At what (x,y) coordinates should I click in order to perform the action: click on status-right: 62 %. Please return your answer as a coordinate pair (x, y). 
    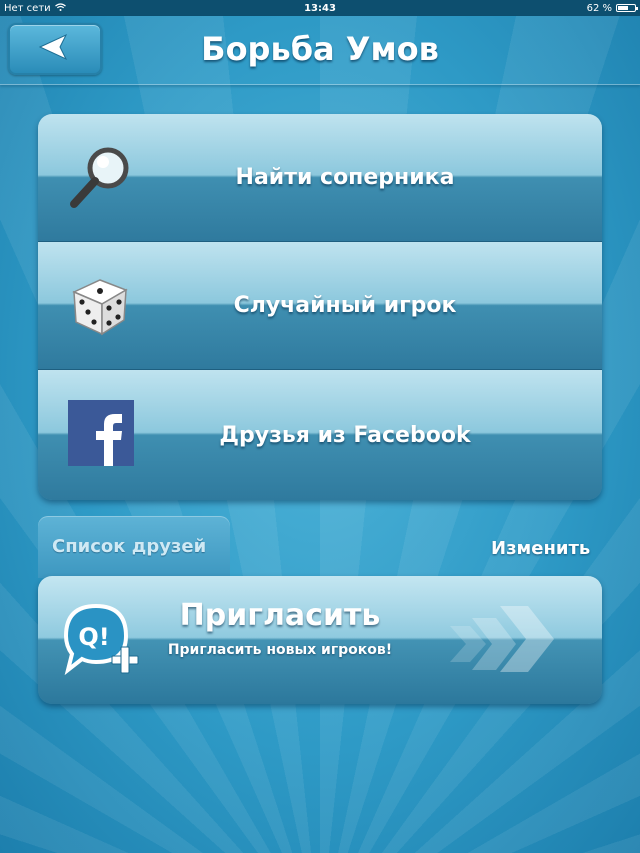
    Looking at the image, I should click on (612, 8).